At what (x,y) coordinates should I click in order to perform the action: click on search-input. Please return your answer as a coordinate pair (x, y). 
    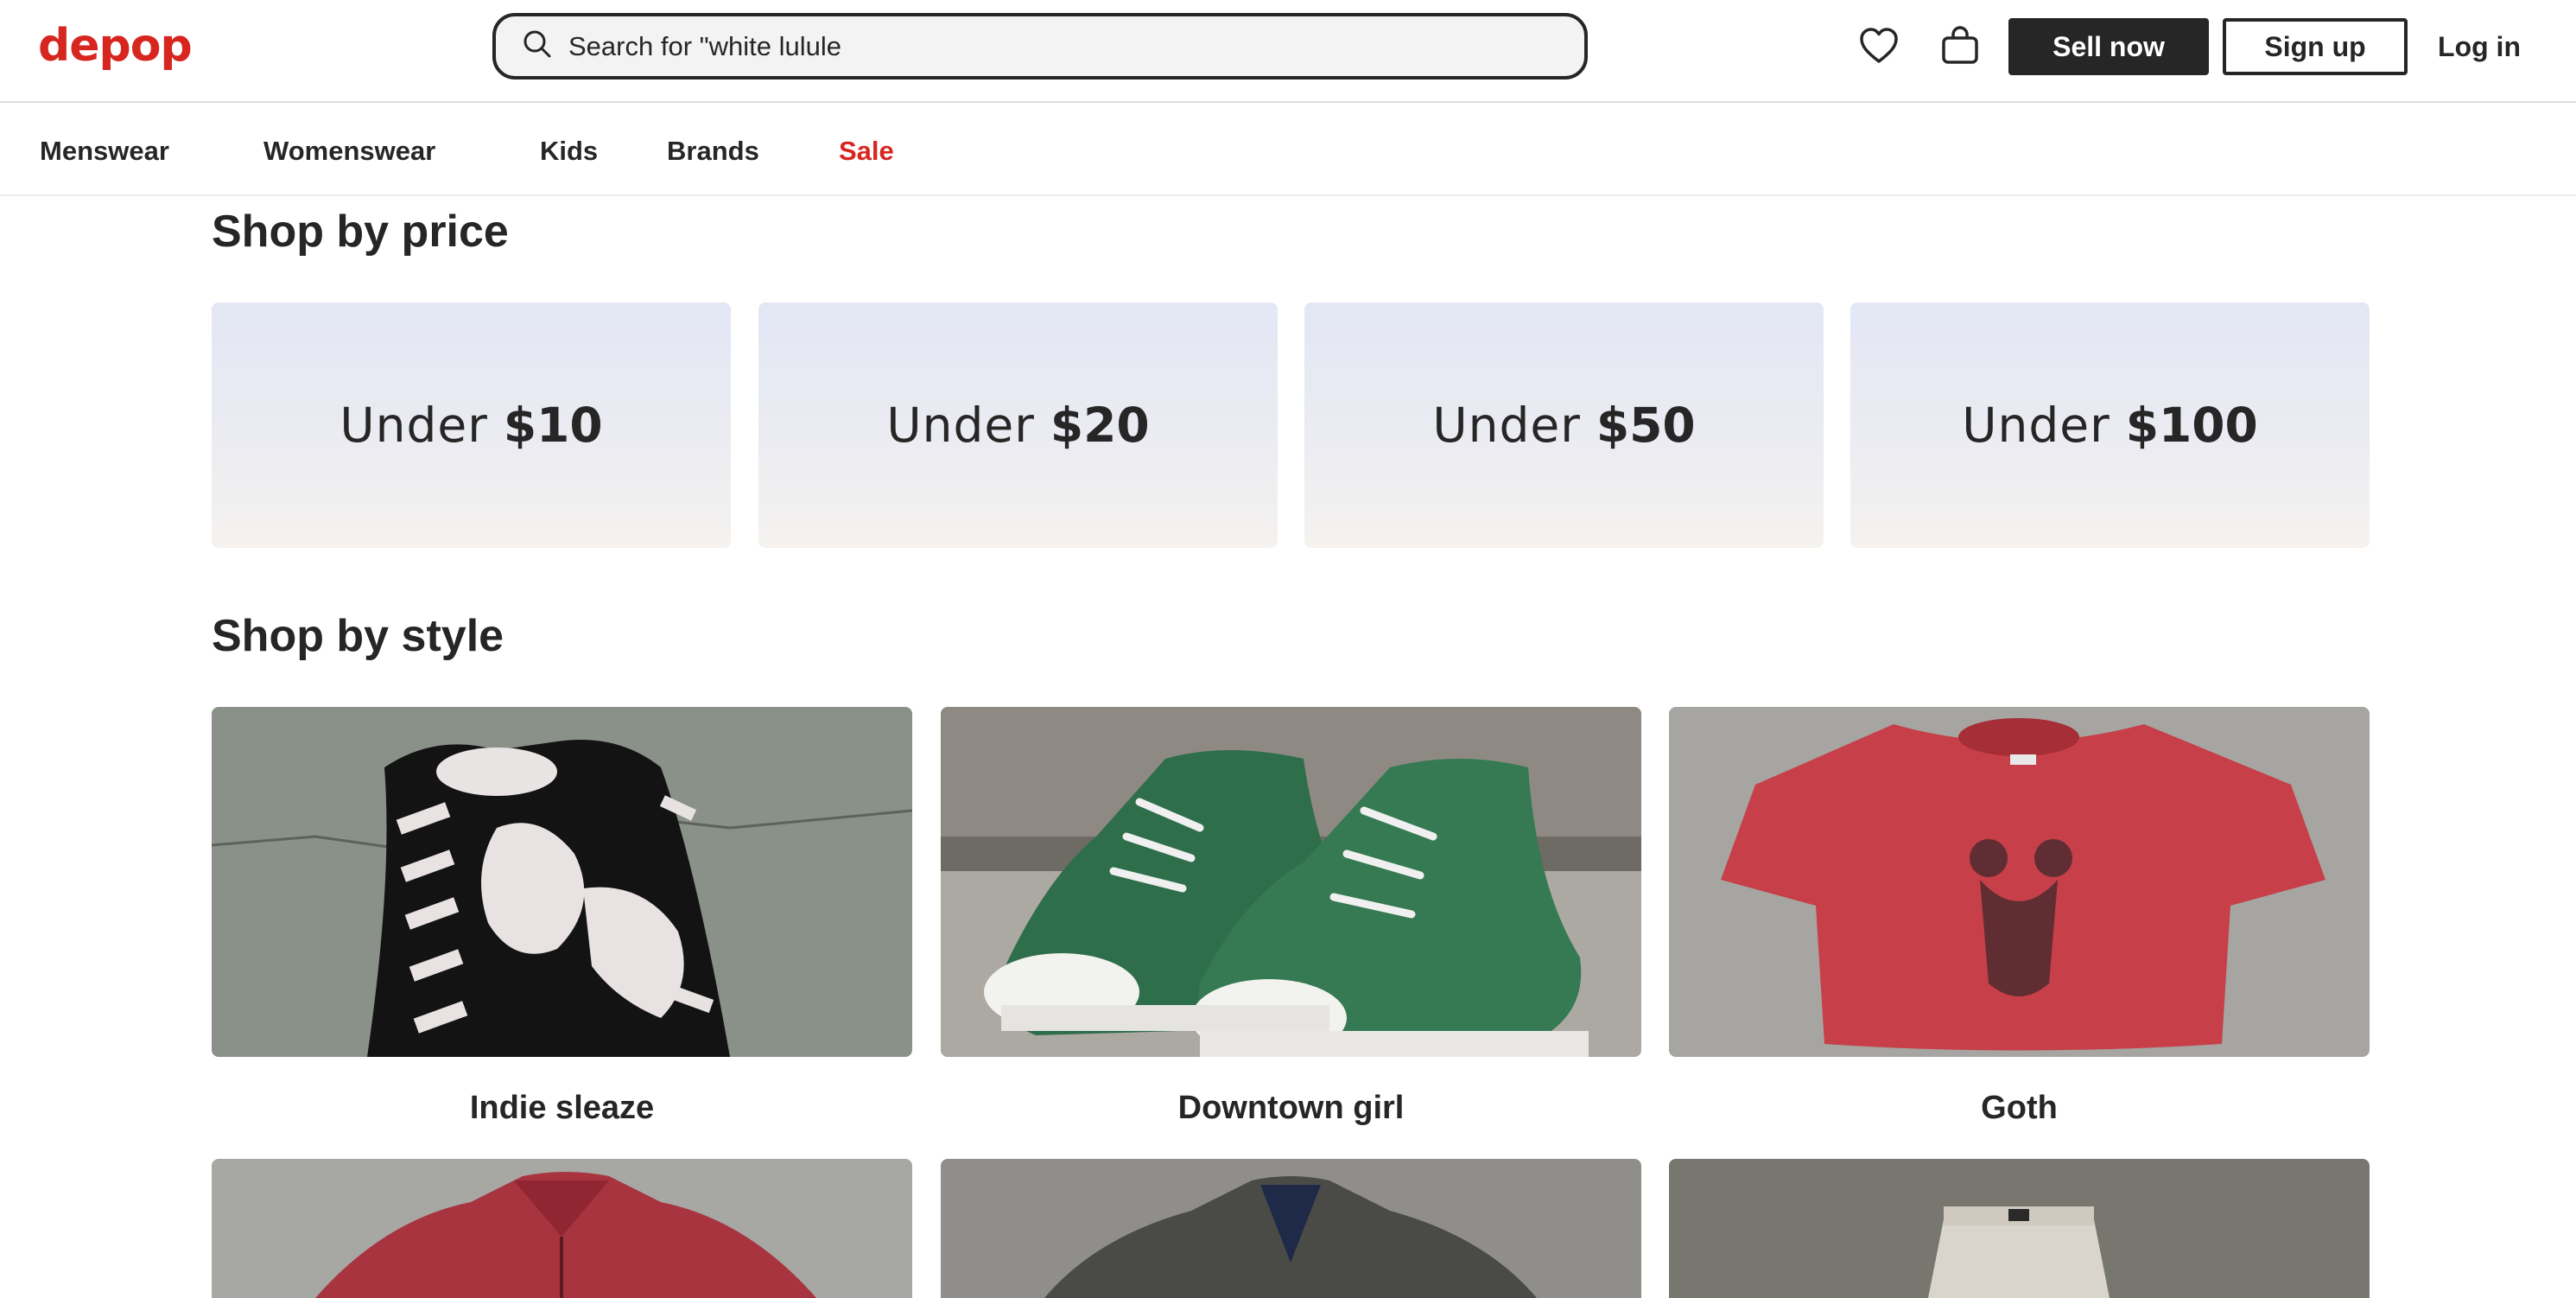
    Looking at the image, I should click on (715, 46).